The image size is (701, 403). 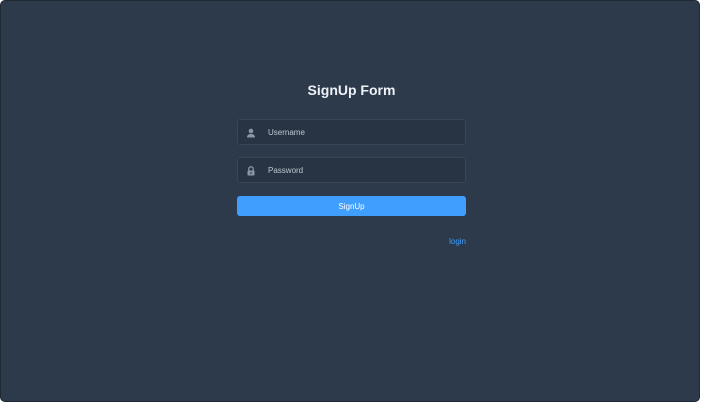 What do you see at coordinates (351, 206) in the screenshot?
I see `signup-button: SignUp` at bounding box center [351, 206].